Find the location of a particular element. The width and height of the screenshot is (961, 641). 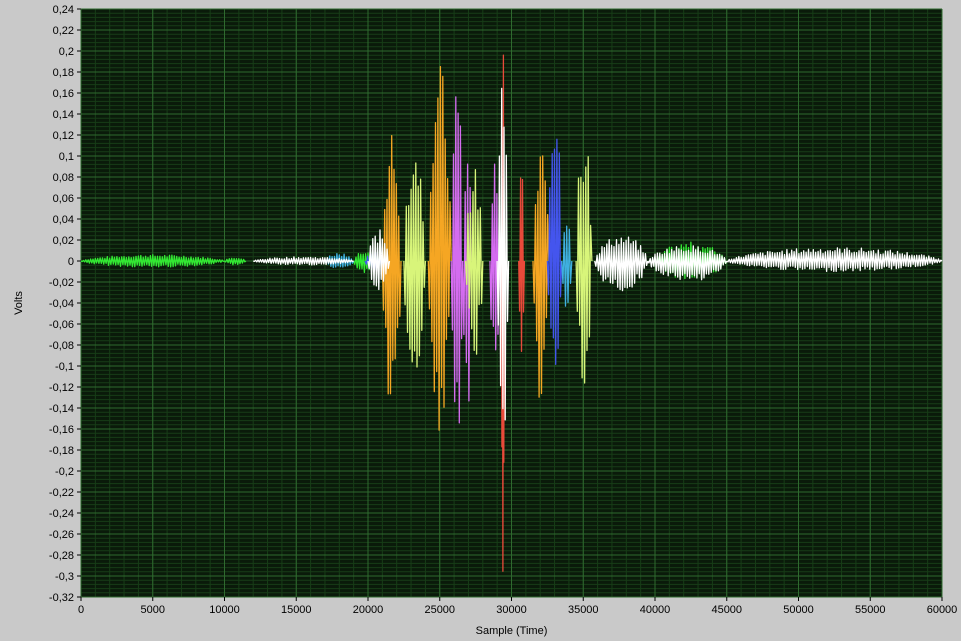

x-tick-label: 30000 is located at coordinates (511, 610).